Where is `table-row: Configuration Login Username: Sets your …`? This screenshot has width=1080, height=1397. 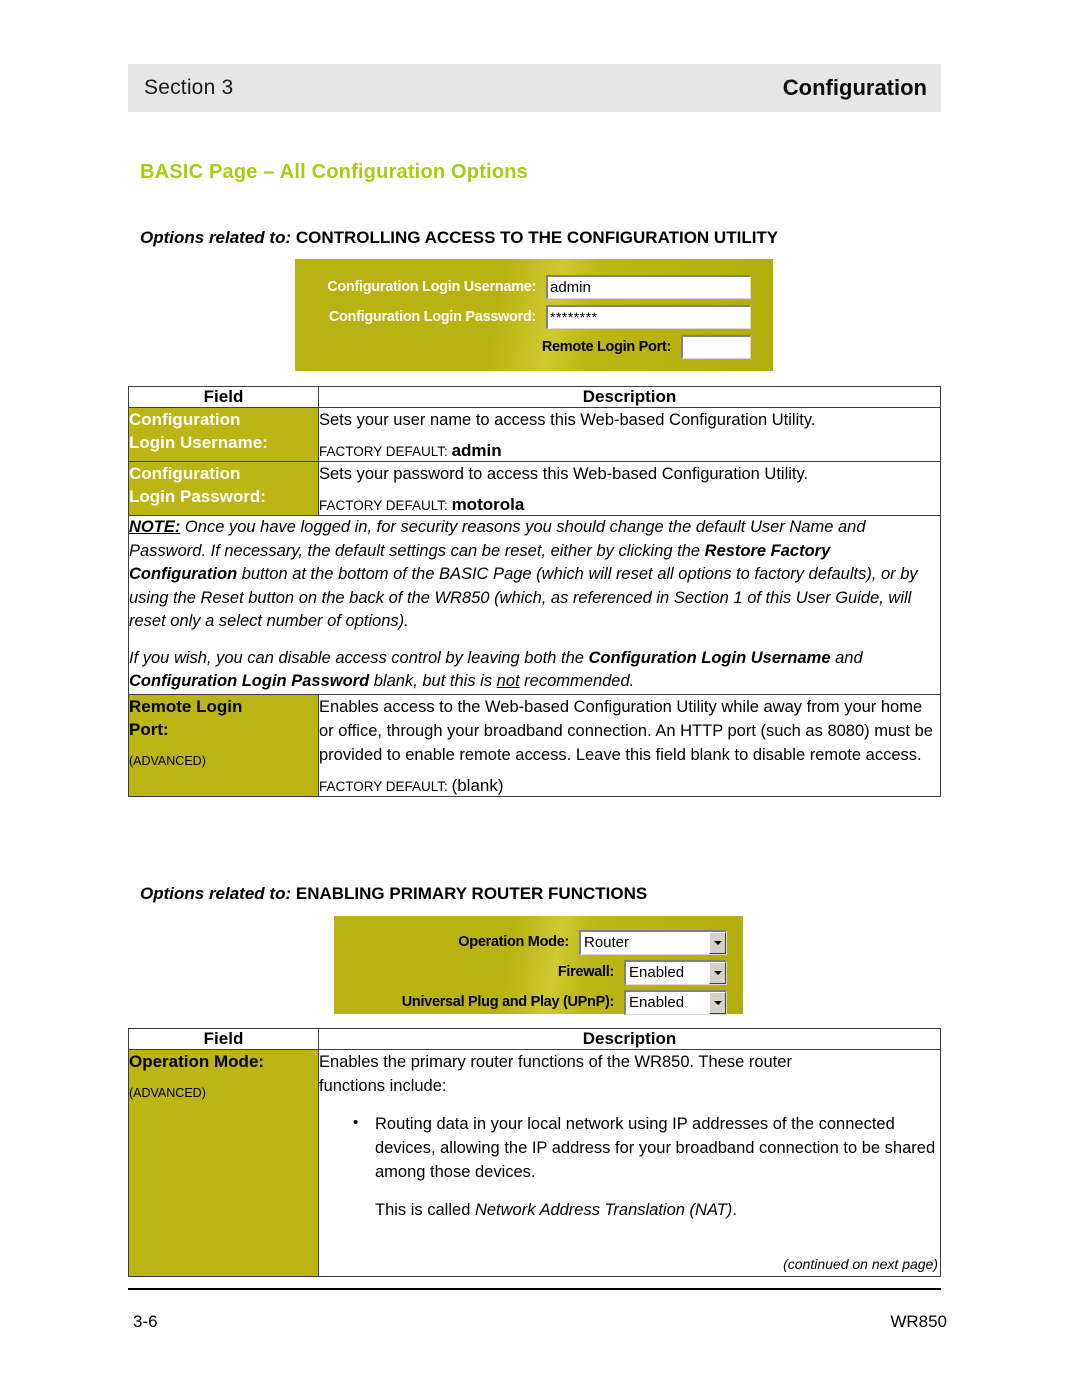
table-row: Configuration Login Username: Sets your … is located at coordinates (534, 434).